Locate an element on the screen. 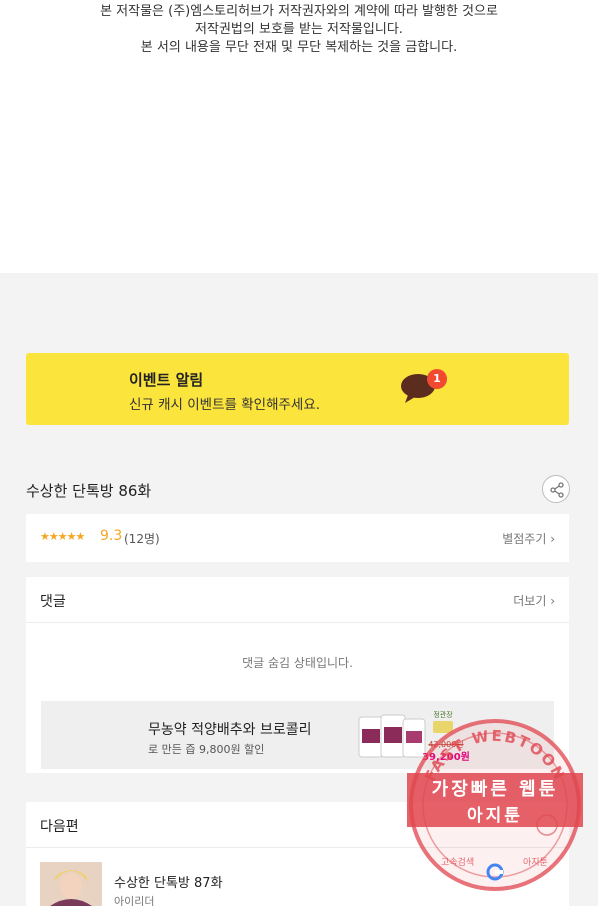 The height and width of the screenshot is (906, 598). rating-score: 9.3 is located at coordinates (111, 536).